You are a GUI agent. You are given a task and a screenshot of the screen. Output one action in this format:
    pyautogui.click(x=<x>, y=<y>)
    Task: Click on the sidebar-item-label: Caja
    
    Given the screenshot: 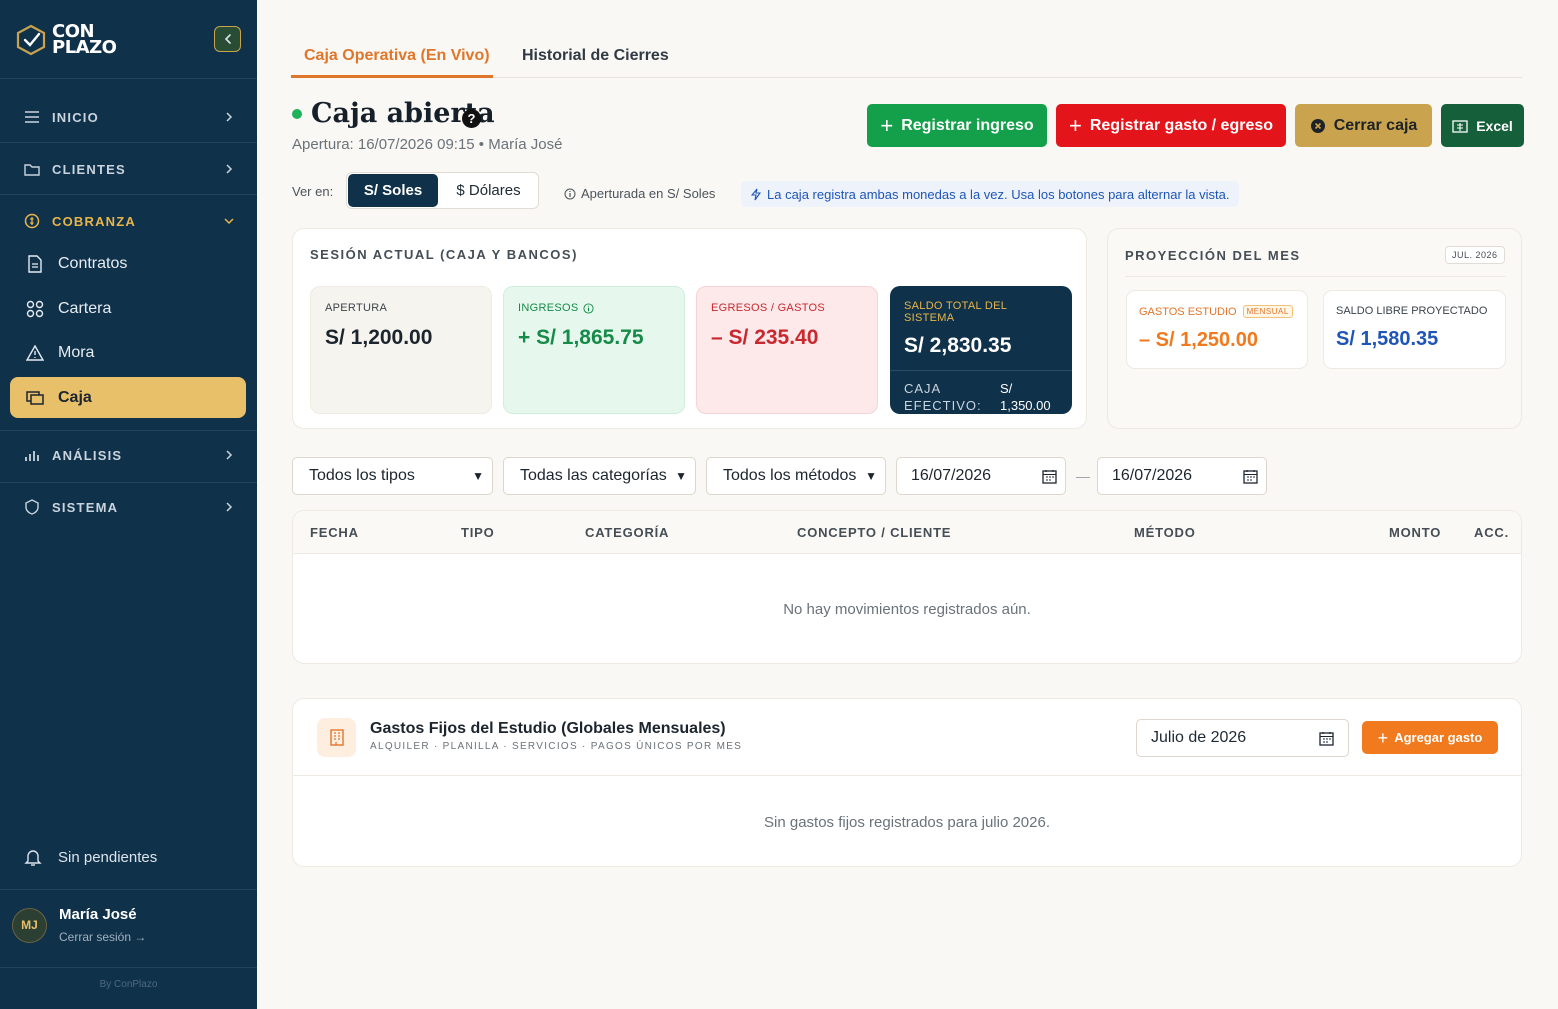 What is the action you would take?
    pyautogui.click(x=75, y=397)
    